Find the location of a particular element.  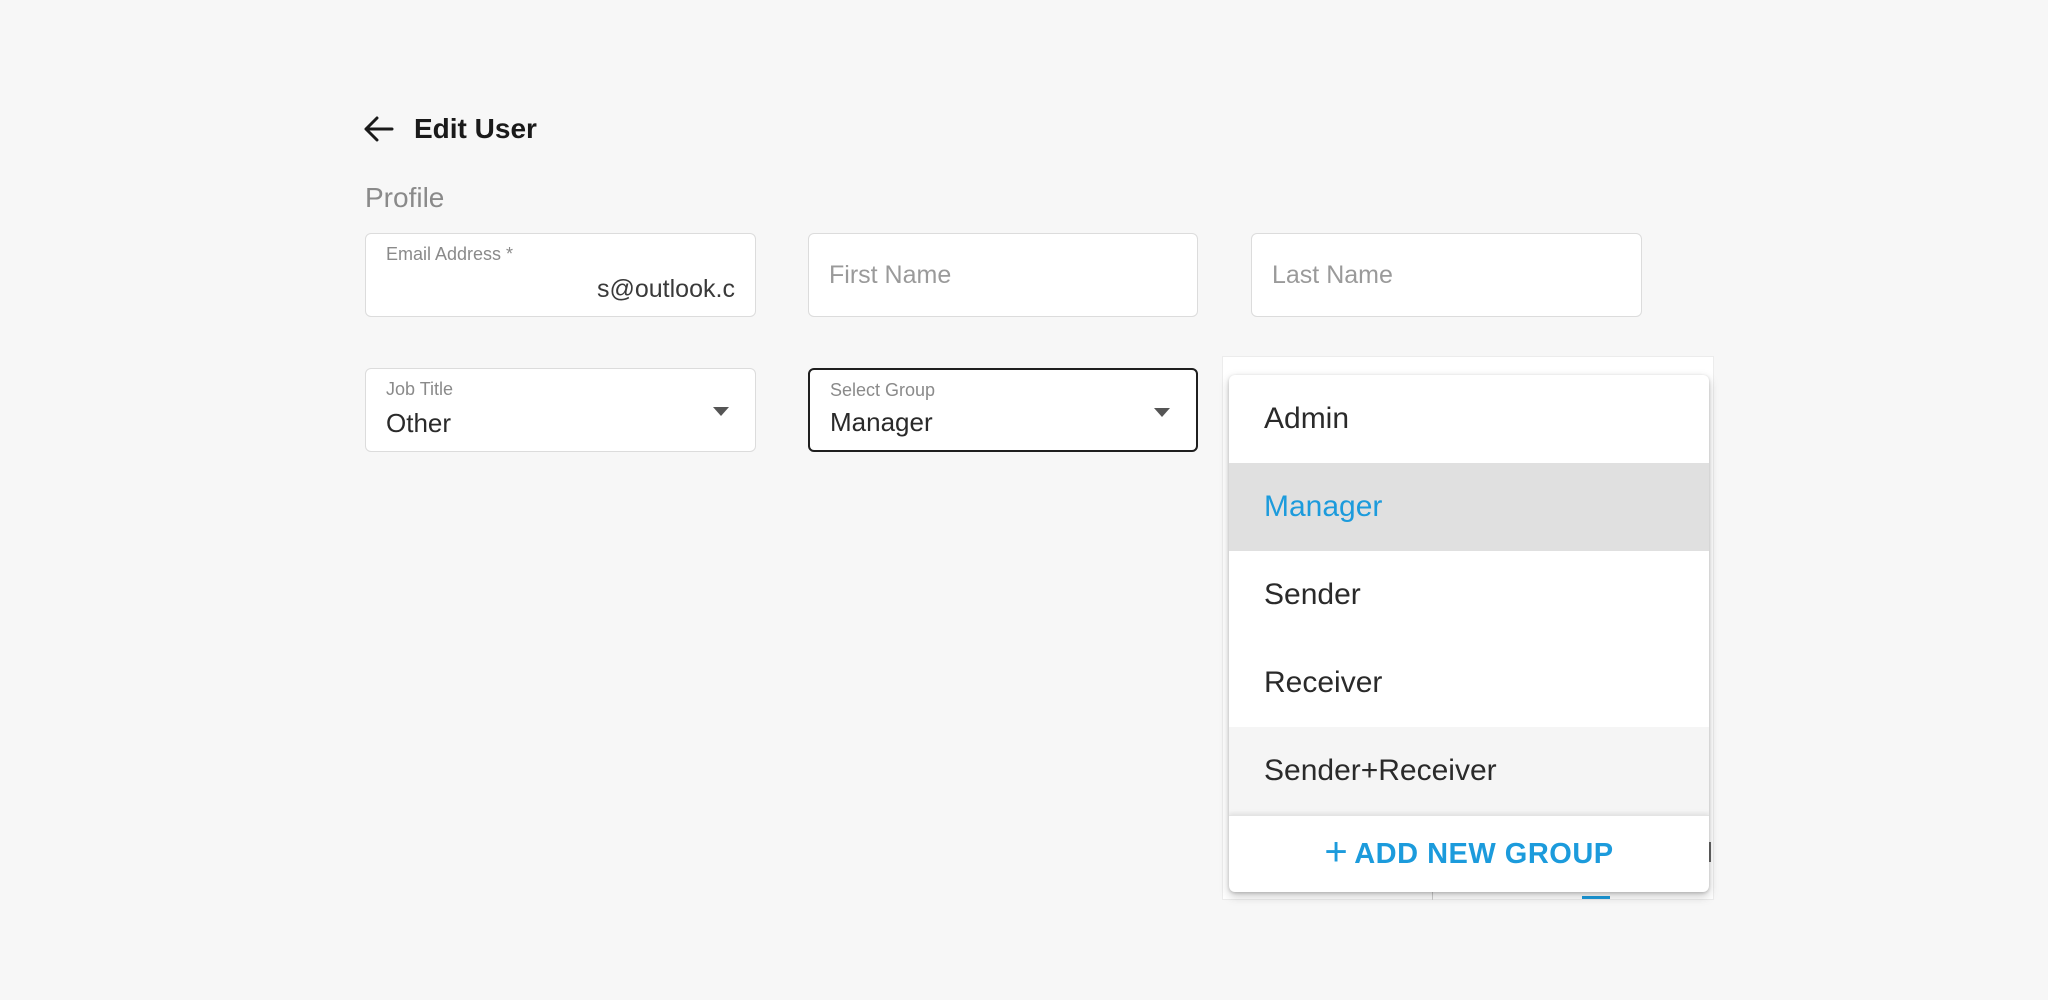

page-title: Edit User is located at coordinates (475, 128).